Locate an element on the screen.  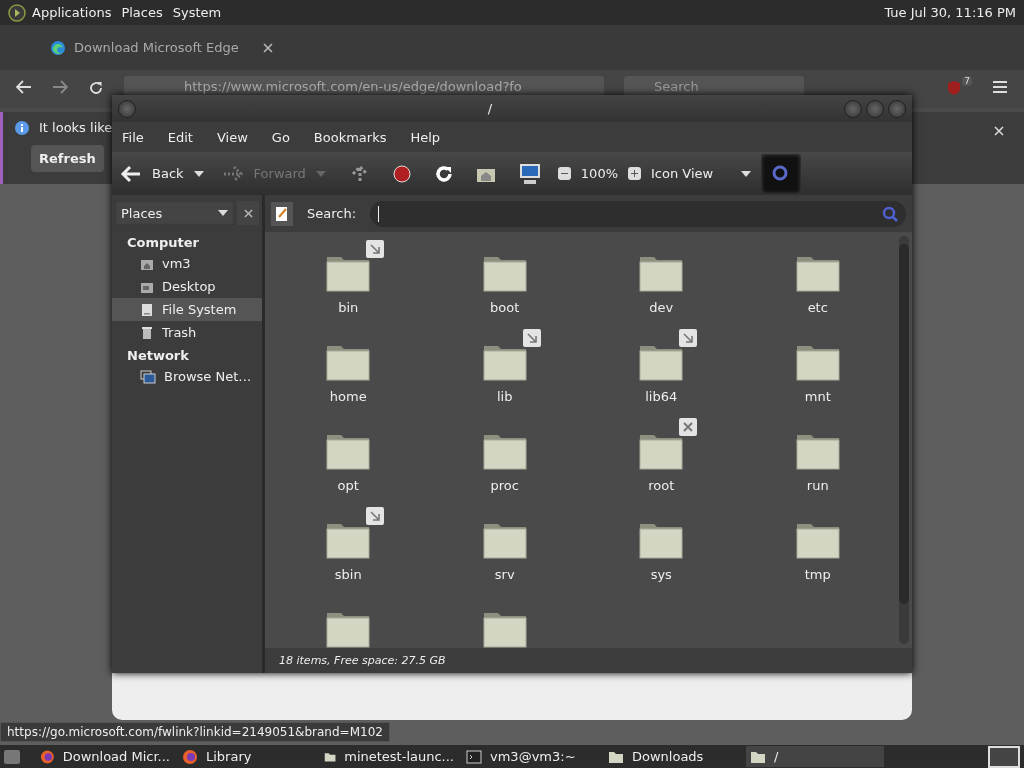
drive-icon is located at coordinates (147, 309).